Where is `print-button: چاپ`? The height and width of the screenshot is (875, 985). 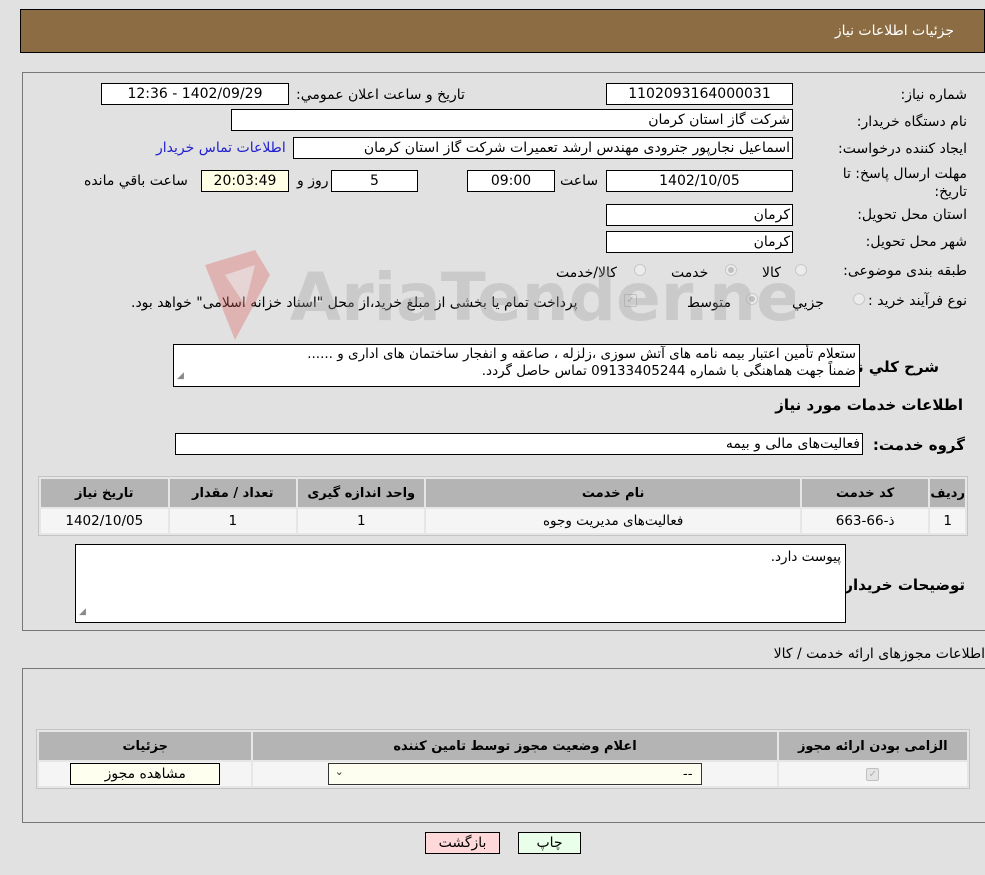 print-button: چاپ is located at coordinates (549, 843).